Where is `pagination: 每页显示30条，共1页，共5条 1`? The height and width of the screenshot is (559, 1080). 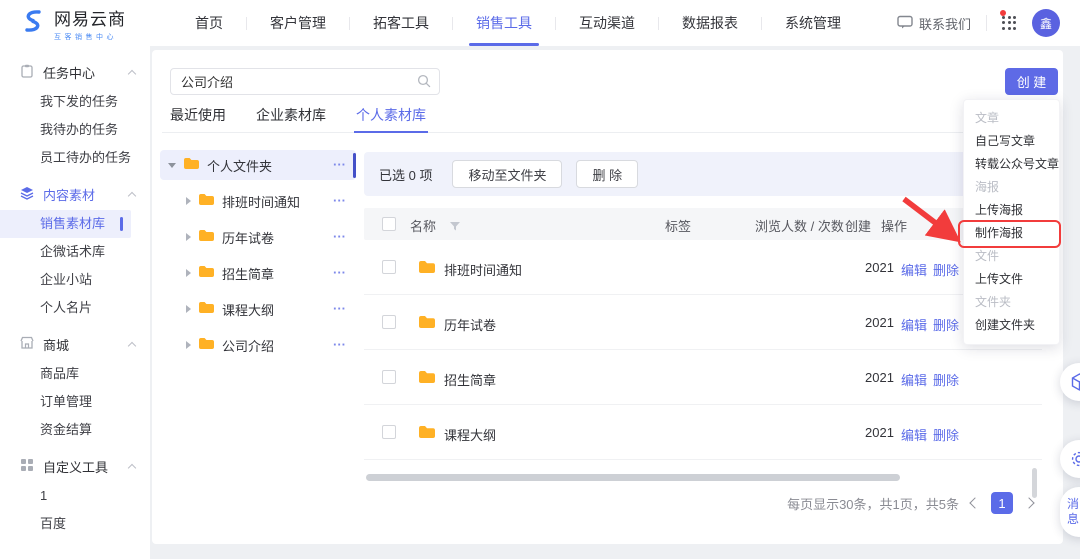
pagination: 每页显示30条，共1页，共5条 1 is located at coordinates (911, 503).